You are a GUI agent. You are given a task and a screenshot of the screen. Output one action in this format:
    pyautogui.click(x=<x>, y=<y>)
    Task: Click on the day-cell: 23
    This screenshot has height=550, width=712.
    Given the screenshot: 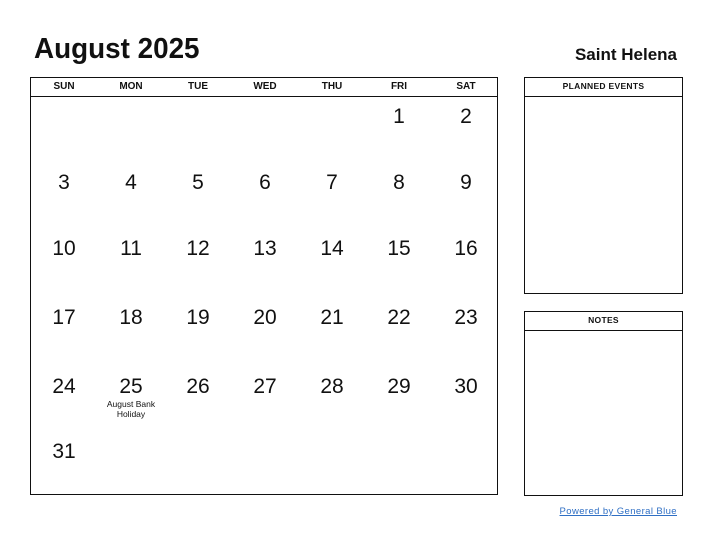 What is the action you would take?
    pyautogui.click(x=466, y=318)
    